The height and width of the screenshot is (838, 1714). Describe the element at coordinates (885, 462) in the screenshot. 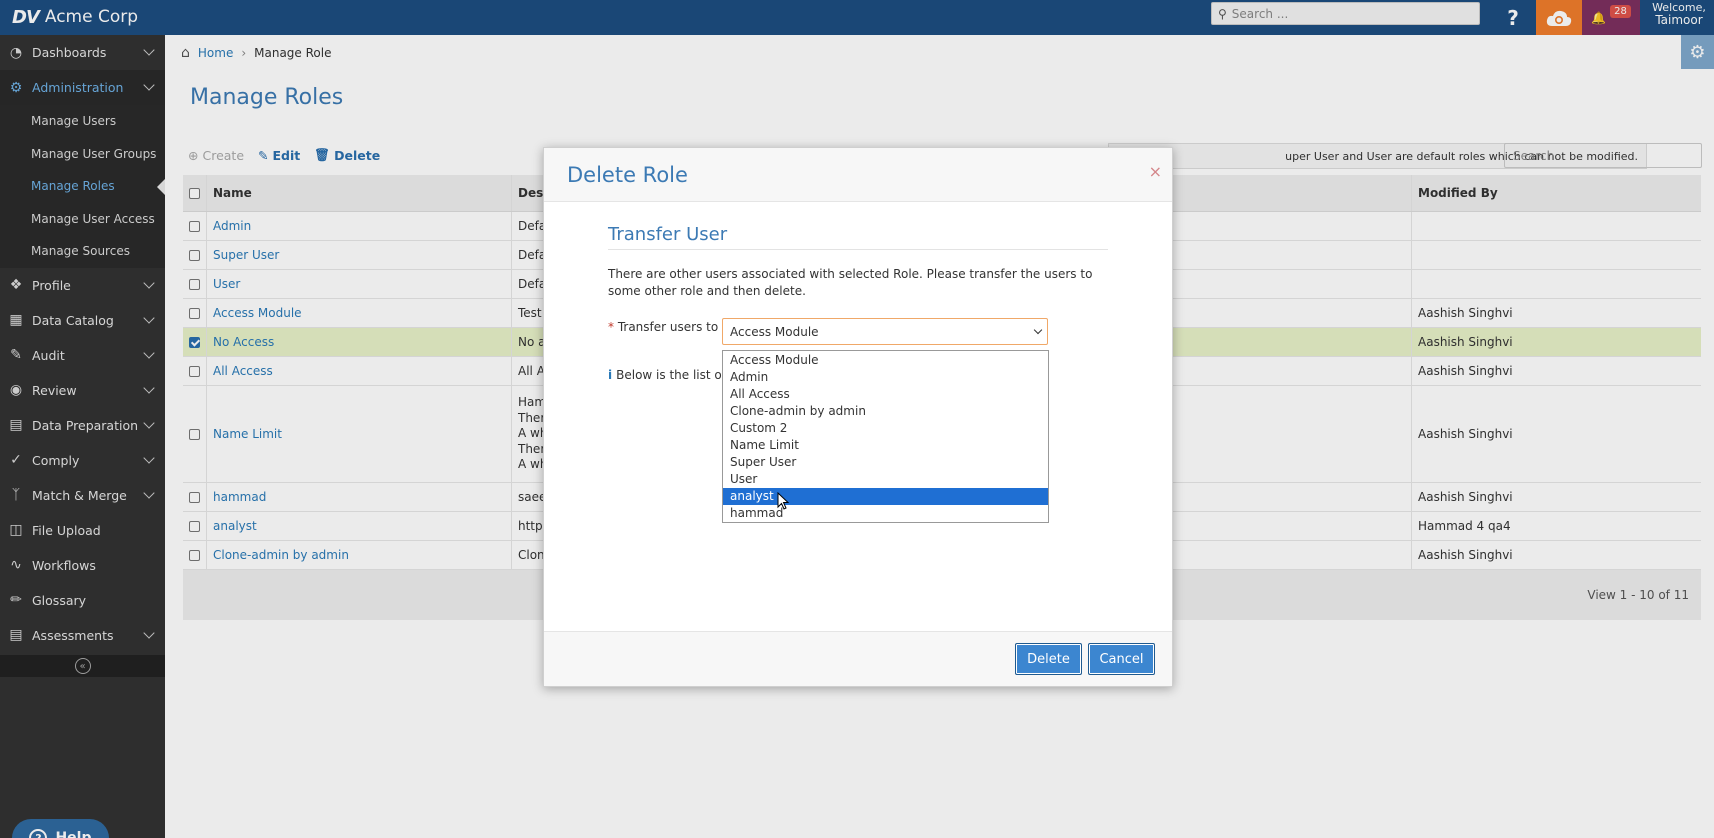

I see `role-option: Super User` at that location.